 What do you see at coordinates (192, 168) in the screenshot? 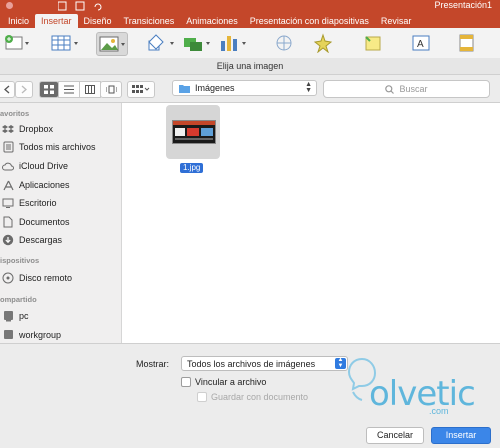
I see `file-name-label: 1.jpg` at bounding box center [192, 168].